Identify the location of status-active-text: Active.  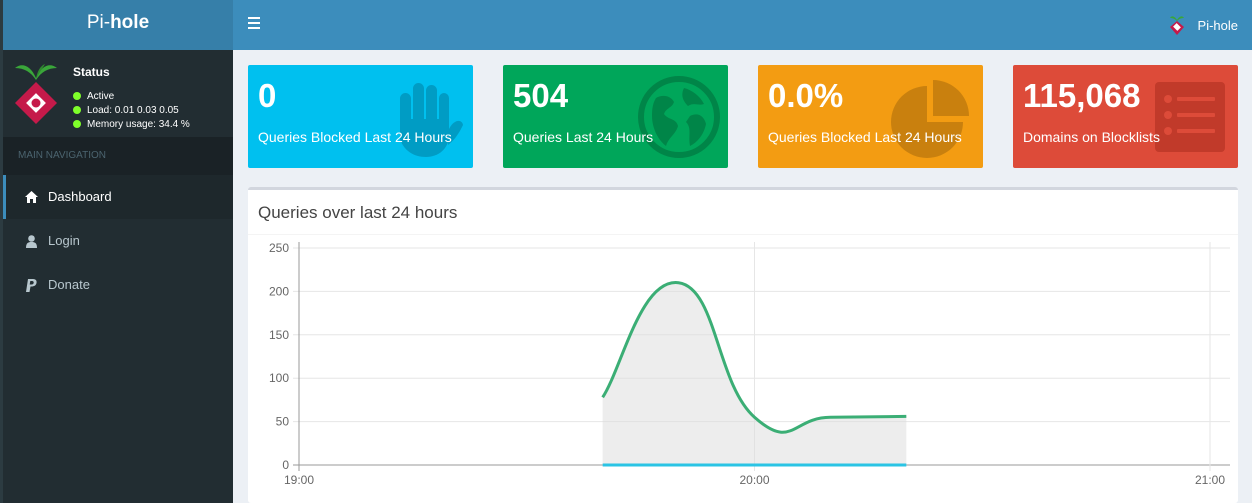
(101, 96).